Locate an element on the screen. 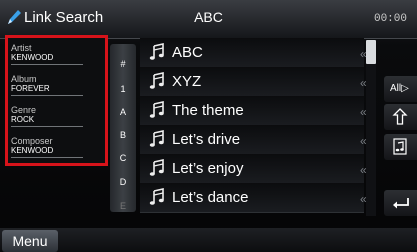  up-arrow-icon is located at coordinates (400, 116).